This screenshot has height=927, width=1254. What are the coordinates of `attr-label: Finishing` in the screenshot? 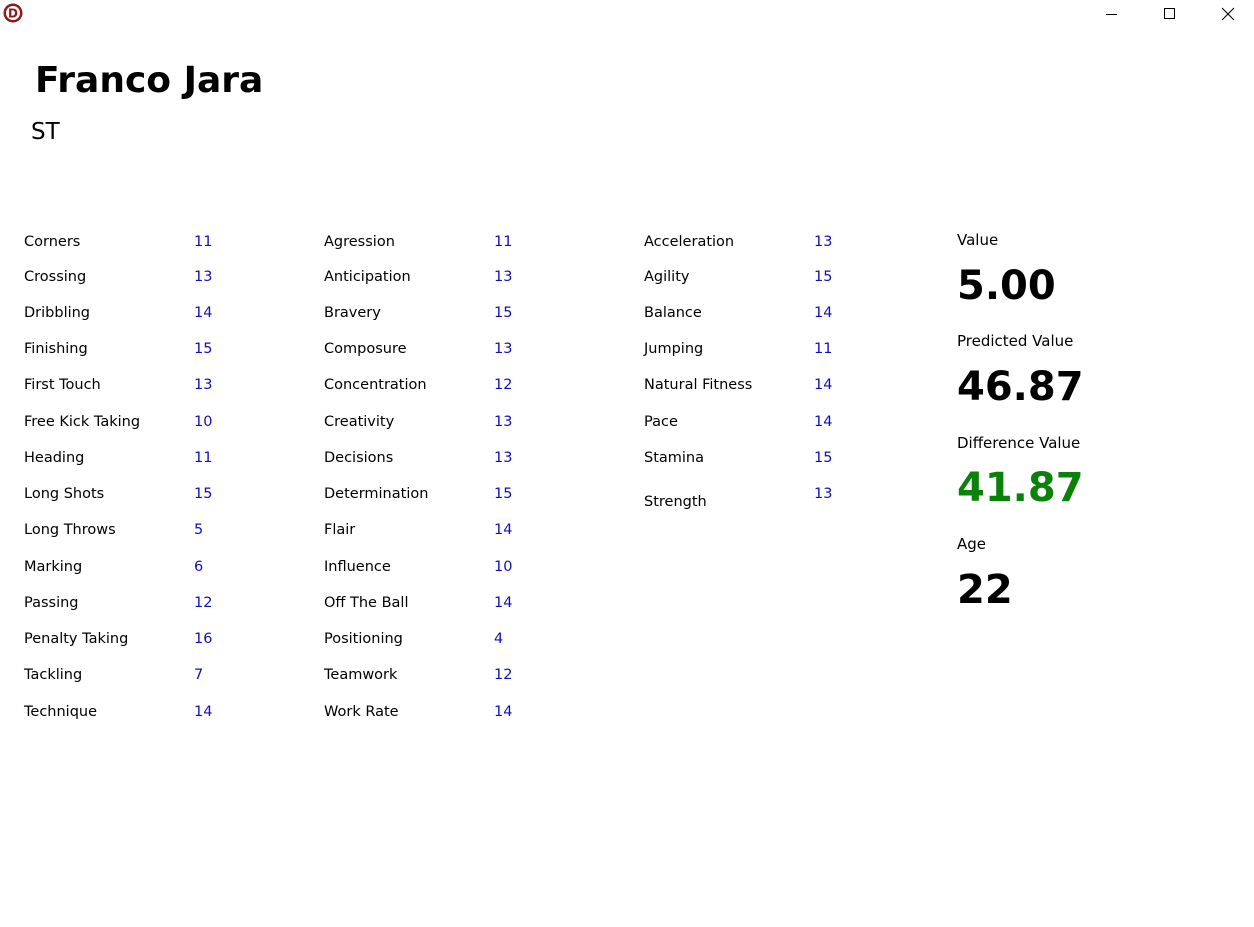 It's located at (56, 349).